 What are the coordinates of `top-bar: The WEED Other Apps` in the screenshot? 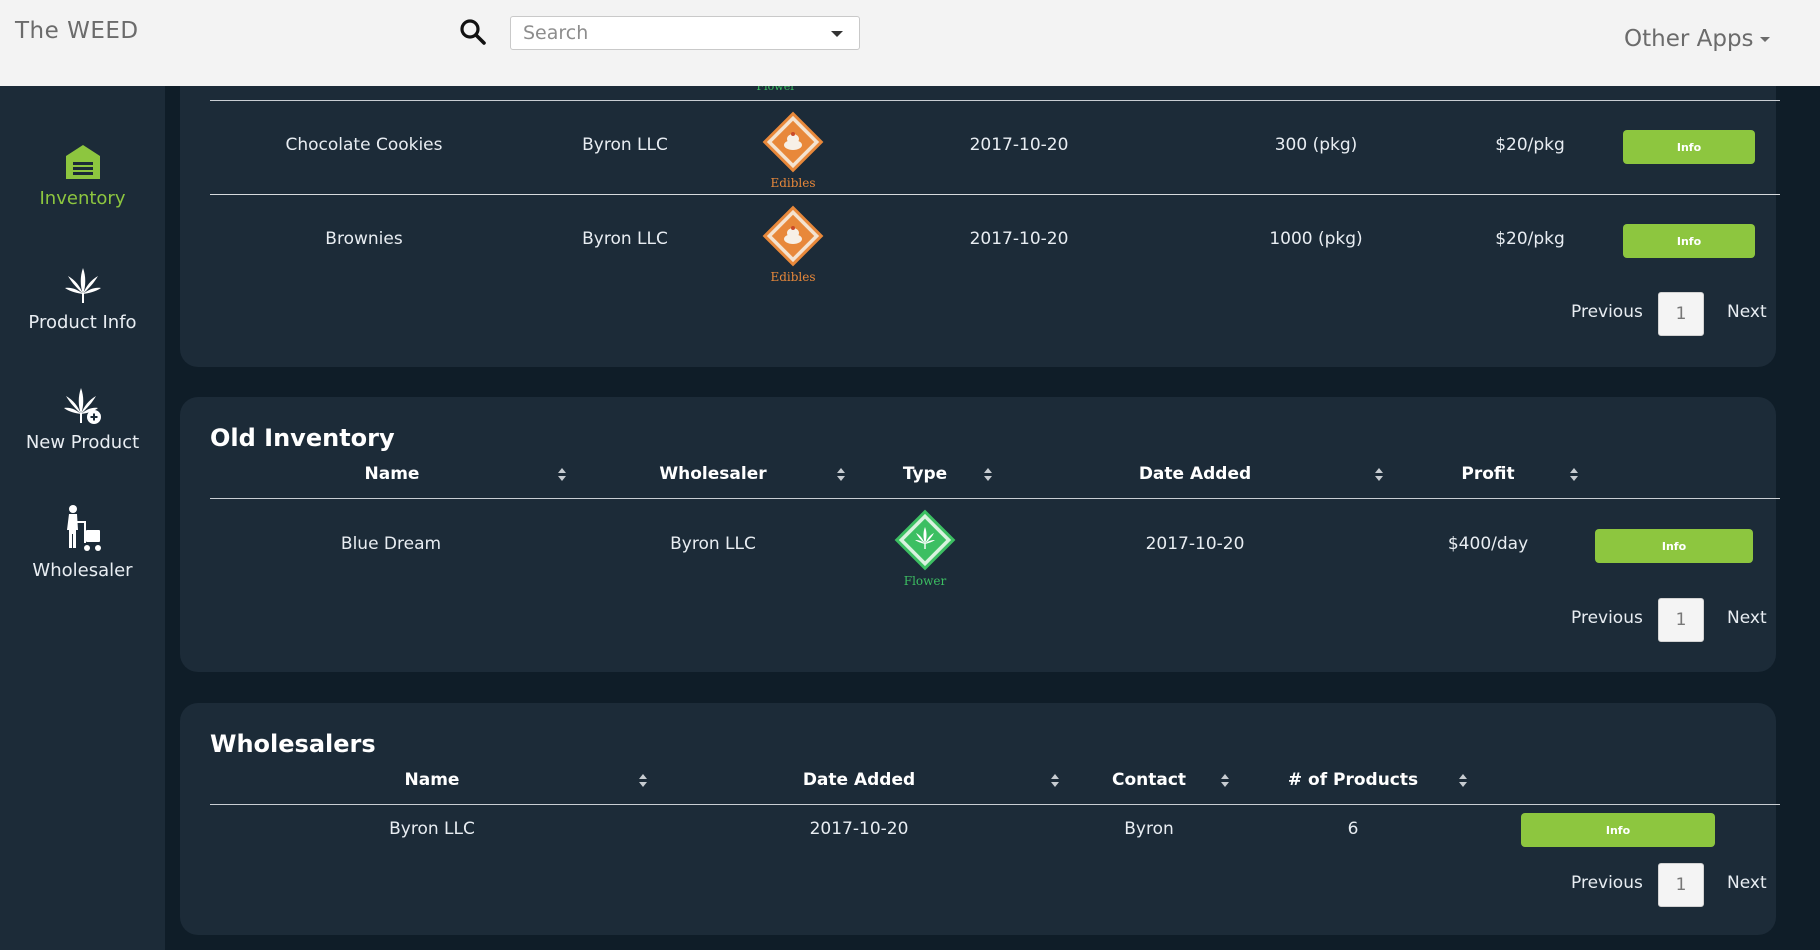 It's located at (910, 43).